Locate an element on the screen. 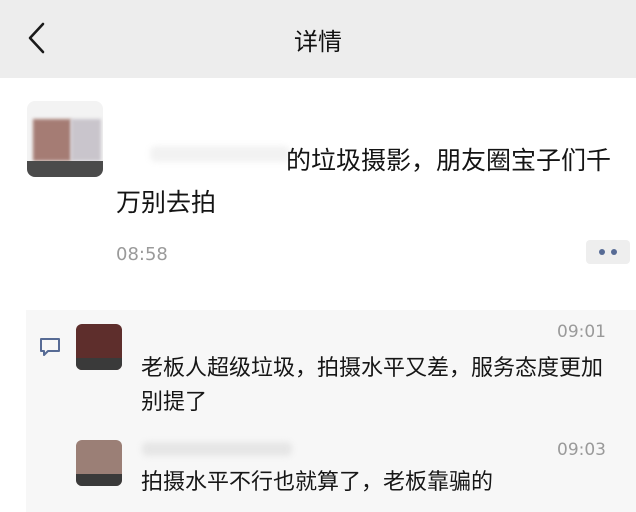 The image size is (636, 512). comment-text: 拍摄水平不行也就算了，老板靠骗的 is located at coordinates (317, 482).